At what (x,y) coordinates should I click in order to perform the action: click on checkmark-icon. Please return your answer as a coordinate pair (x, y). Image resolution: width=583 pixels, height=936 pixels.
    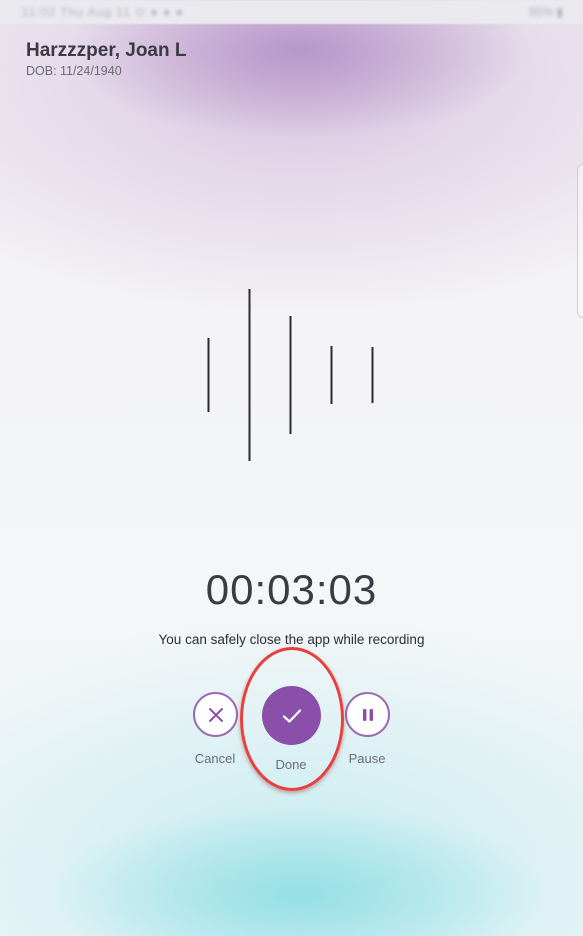
    Looking at the image, I should click on (292, 716).